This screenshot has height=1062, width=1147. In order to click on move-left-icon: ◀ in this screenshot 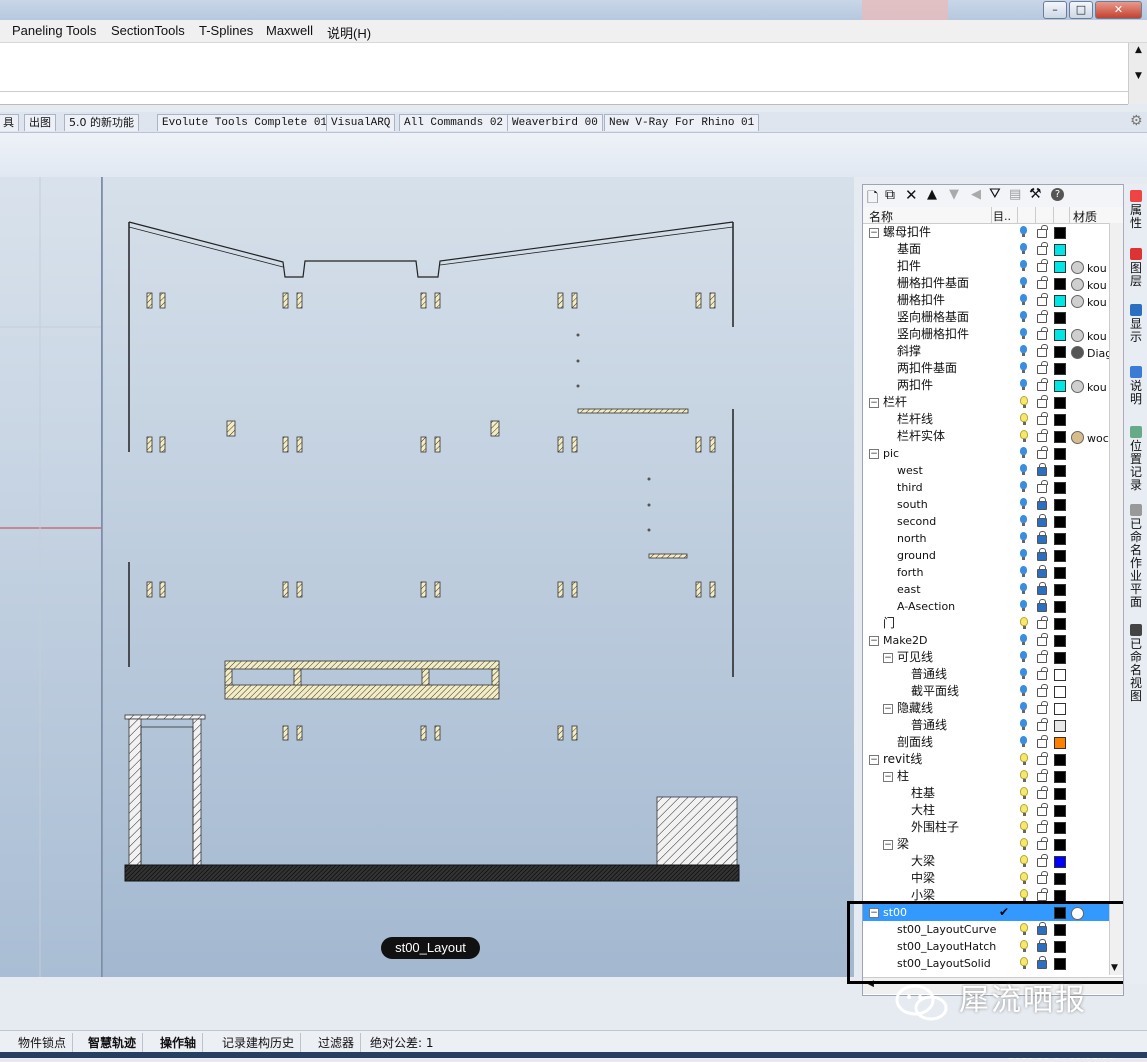, I will do `click(976, 194)`.